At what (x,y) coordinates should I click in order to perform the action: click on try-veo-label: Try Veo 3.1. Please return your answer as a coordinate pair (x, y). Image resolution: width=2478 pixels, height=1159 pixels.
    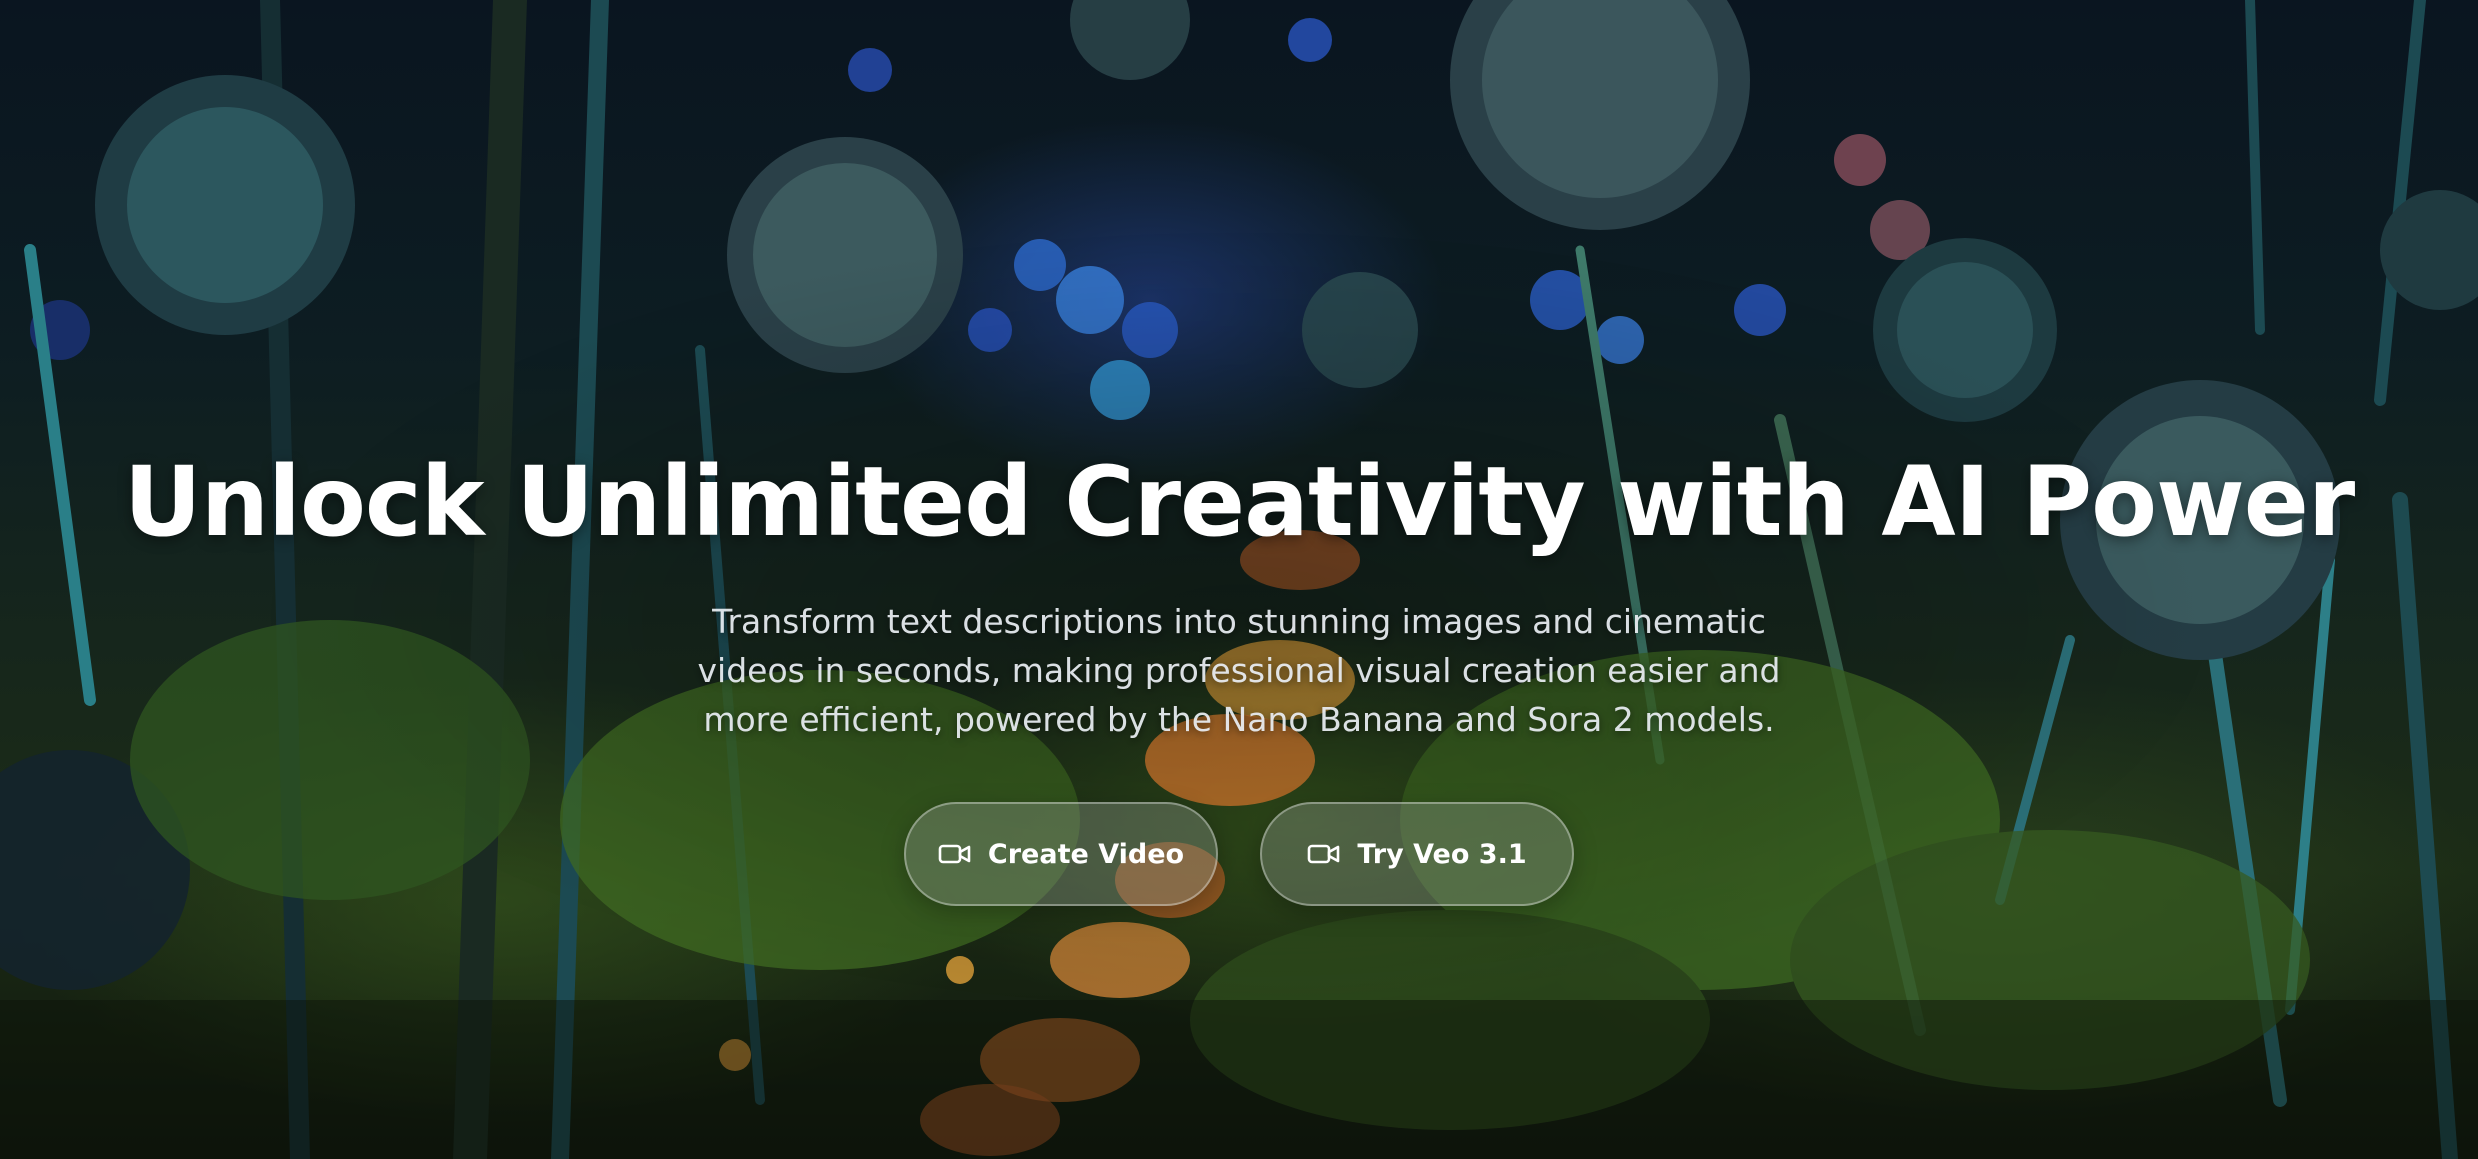
    Looking at the image, I should click on (1442, 854).